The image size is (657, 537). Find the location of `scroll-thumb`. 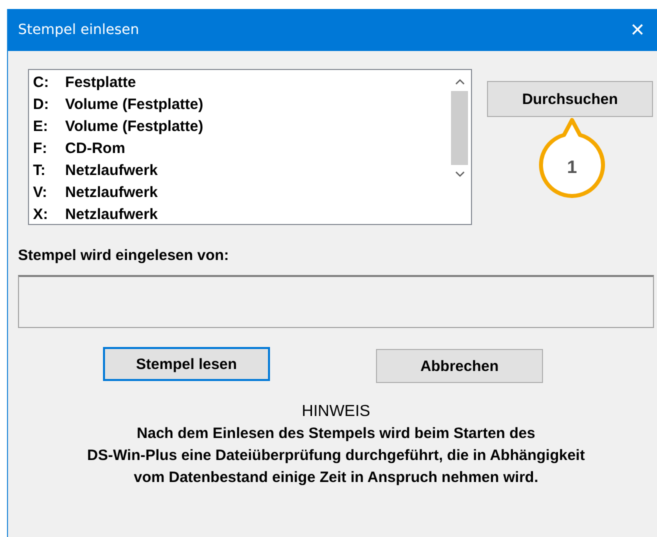

scroll-thumb is located at coordinates (459, 128).